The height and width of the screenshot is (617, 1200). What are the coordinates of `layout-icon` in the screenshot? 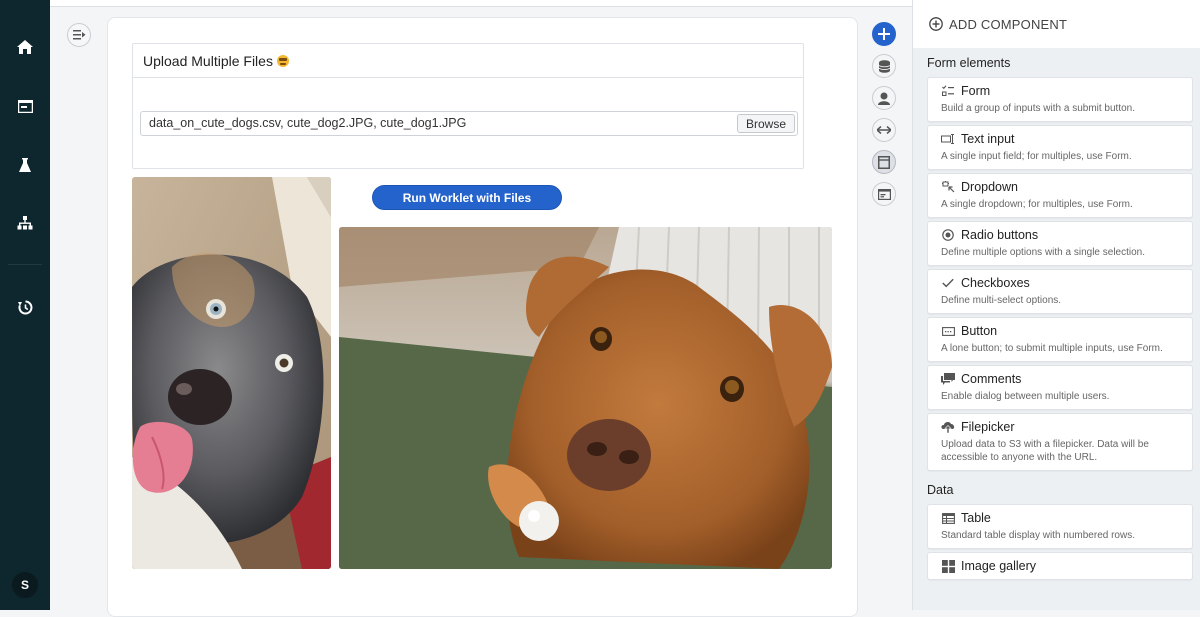 It's located at (884, 162).